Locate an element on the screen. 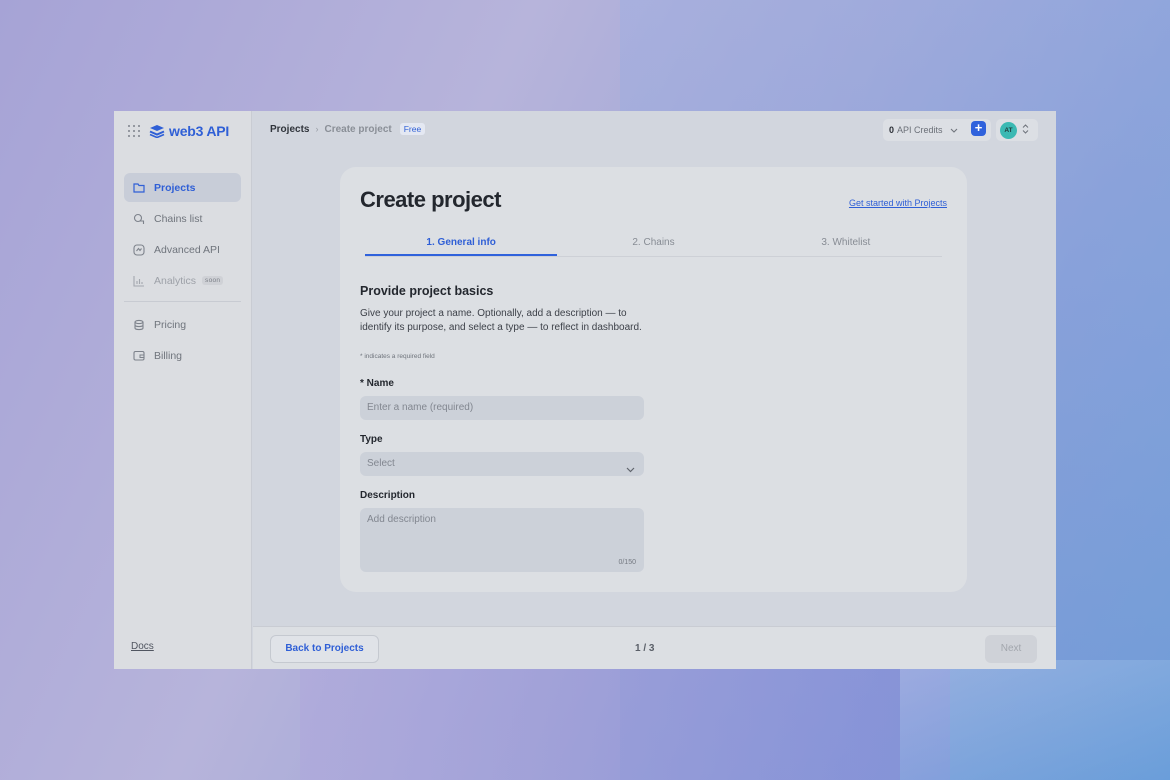 The height and width of the screenshot is (780, 1170). name-label: * Name is located at coordinates (377, 383).